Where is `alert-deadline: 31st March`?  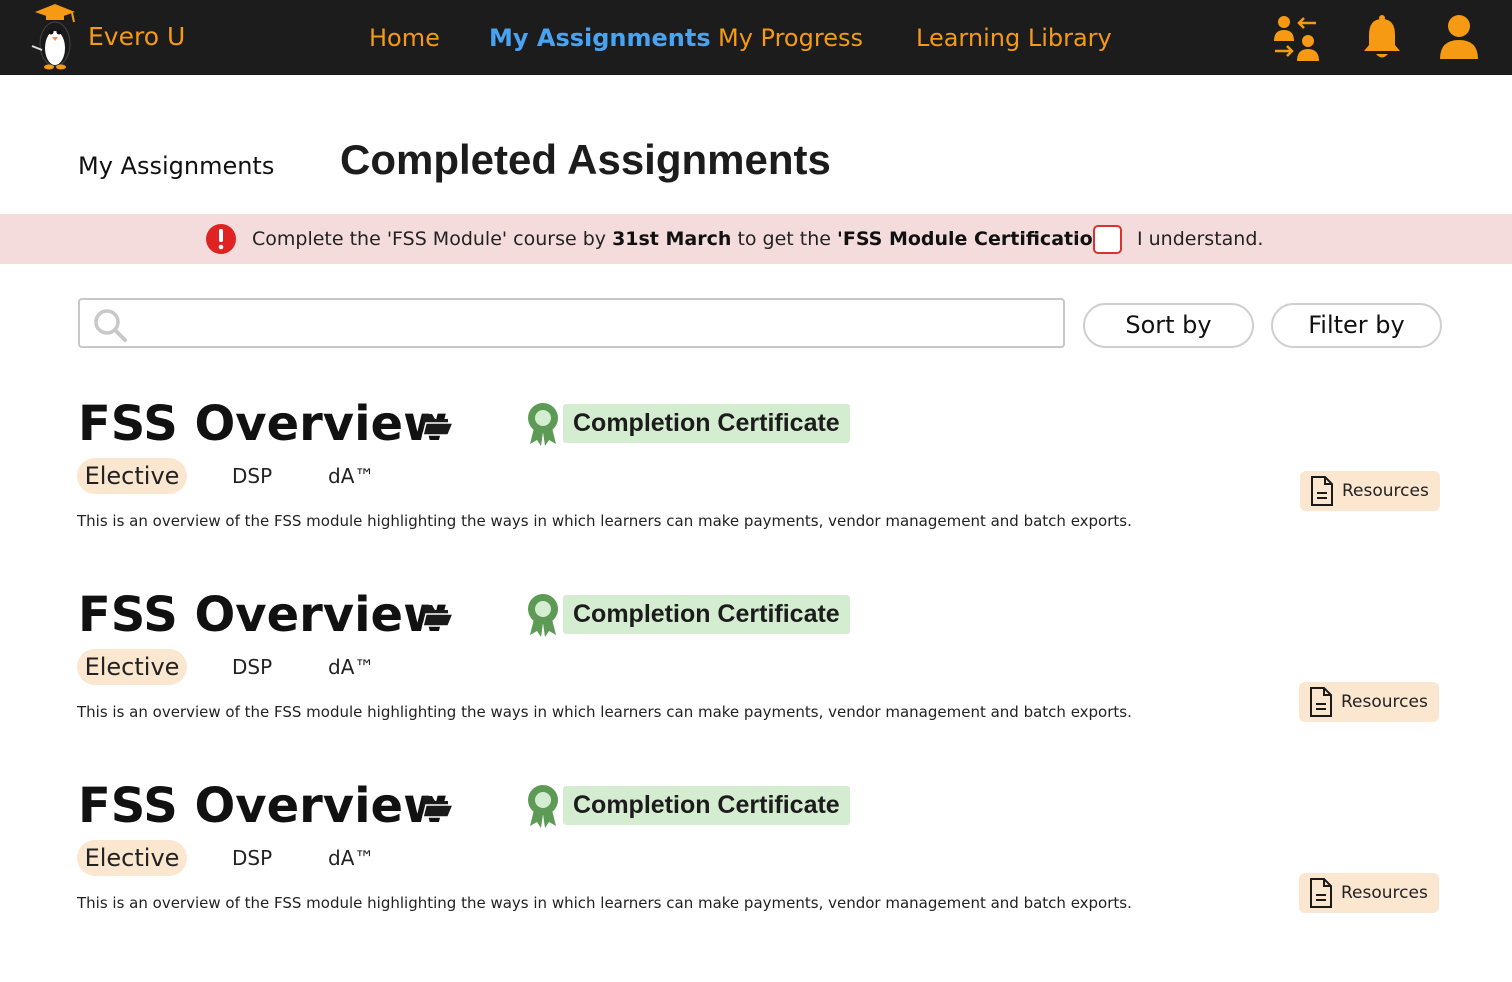 alert-deadline: 31st March is located at coordinates (672, 239).